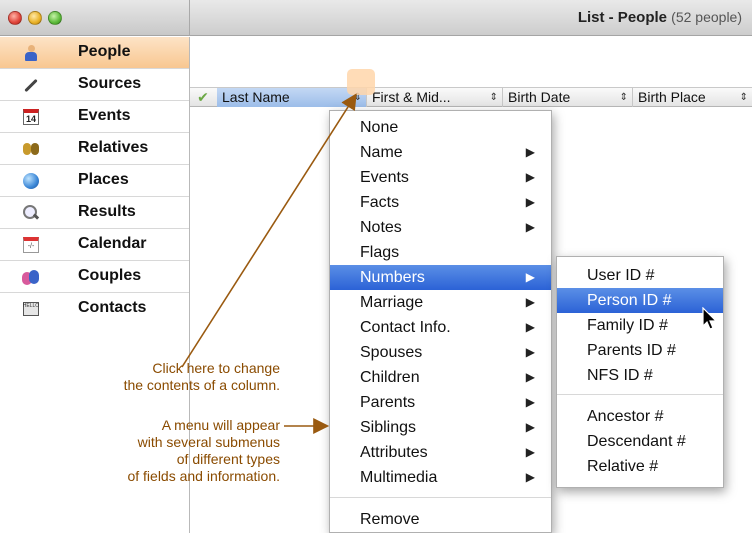 This screenshot has height=533, width=752. I want to click on sidebar-item-calendar: -/- Calendar, so click(94, 245).